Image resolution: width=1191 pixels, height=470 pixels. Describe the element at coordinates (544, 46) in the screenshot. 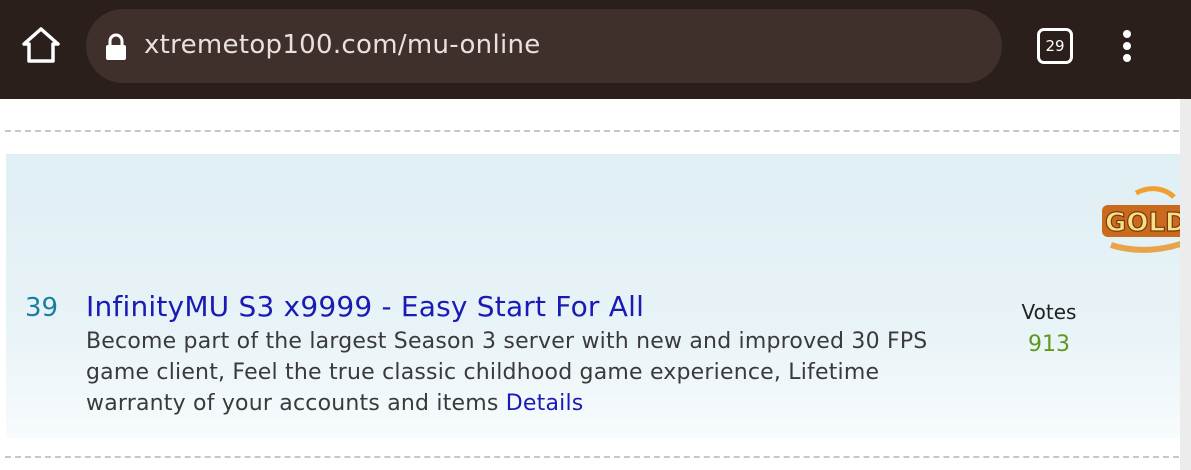

I see `address-bar: xtremetop100.com/mu-online` at that location.